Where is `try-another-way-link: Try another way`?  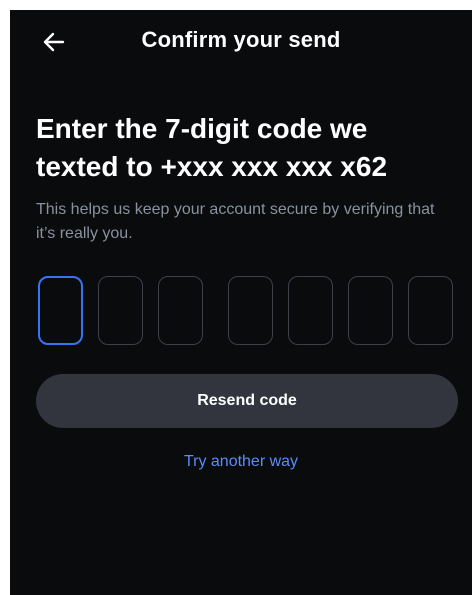 try-another-way-link: Try another way is located at coordinates (241, 462).